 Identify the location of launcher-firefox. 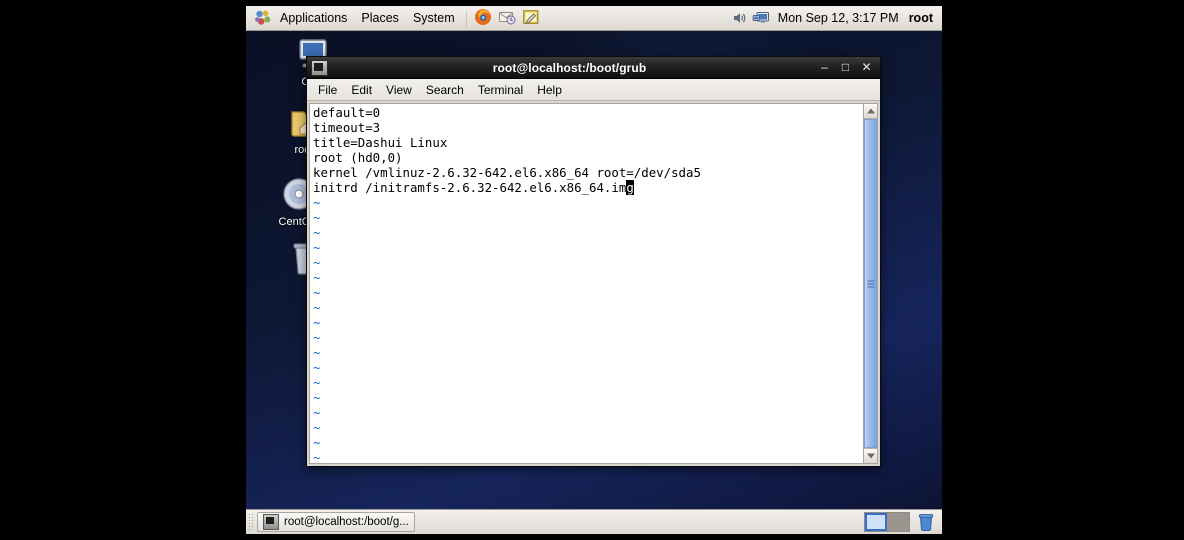
(483, 18).